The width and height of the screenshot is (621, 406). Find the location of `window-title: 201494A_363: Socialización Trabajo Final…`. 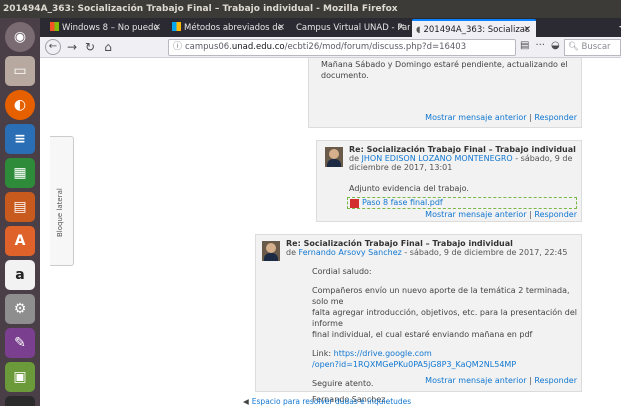

window-title: 201494A_363: Socialización Trabajo Final… is located at coordinates (310, 9).